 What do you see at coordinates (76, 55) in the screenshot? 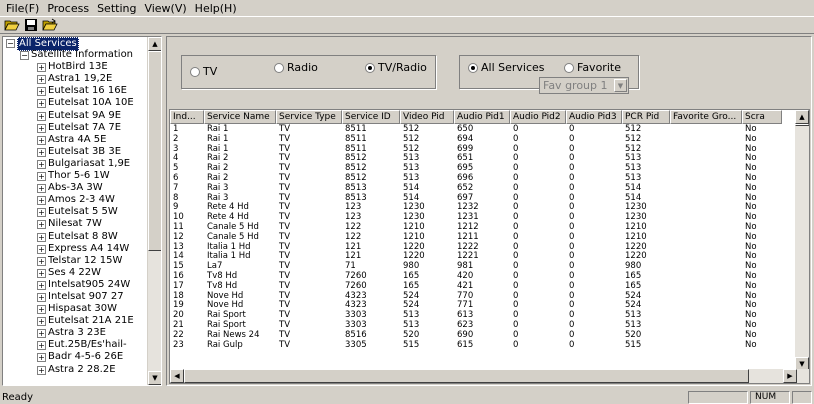
I see `tree-group-satellite-info: − Satellite Information` at bounding box center [76, 55].